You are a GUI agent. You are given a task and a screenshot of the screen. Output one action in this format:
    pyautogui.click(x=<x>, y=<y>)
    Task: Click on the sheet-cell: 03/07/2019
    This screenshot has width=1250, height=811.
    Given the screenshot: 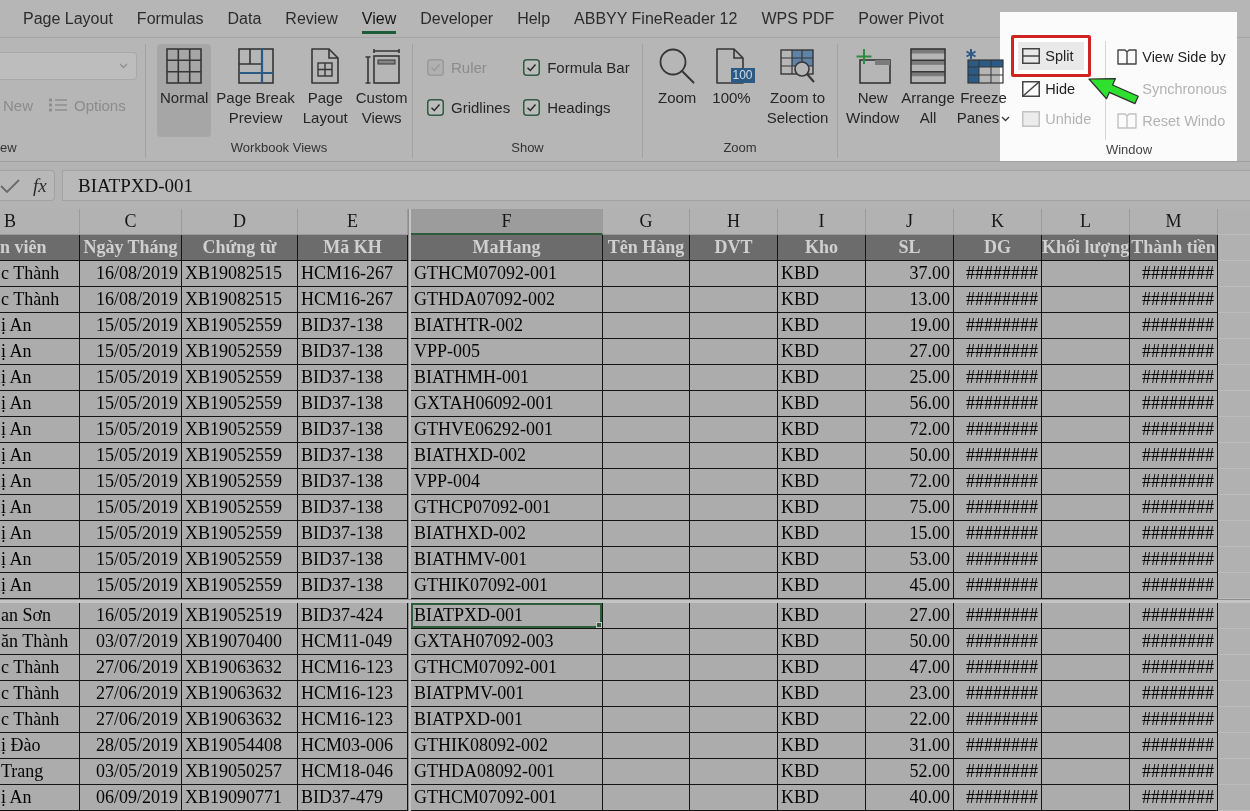 What is the action you would take?
    pyautogui.click(x=131, y=642)
    